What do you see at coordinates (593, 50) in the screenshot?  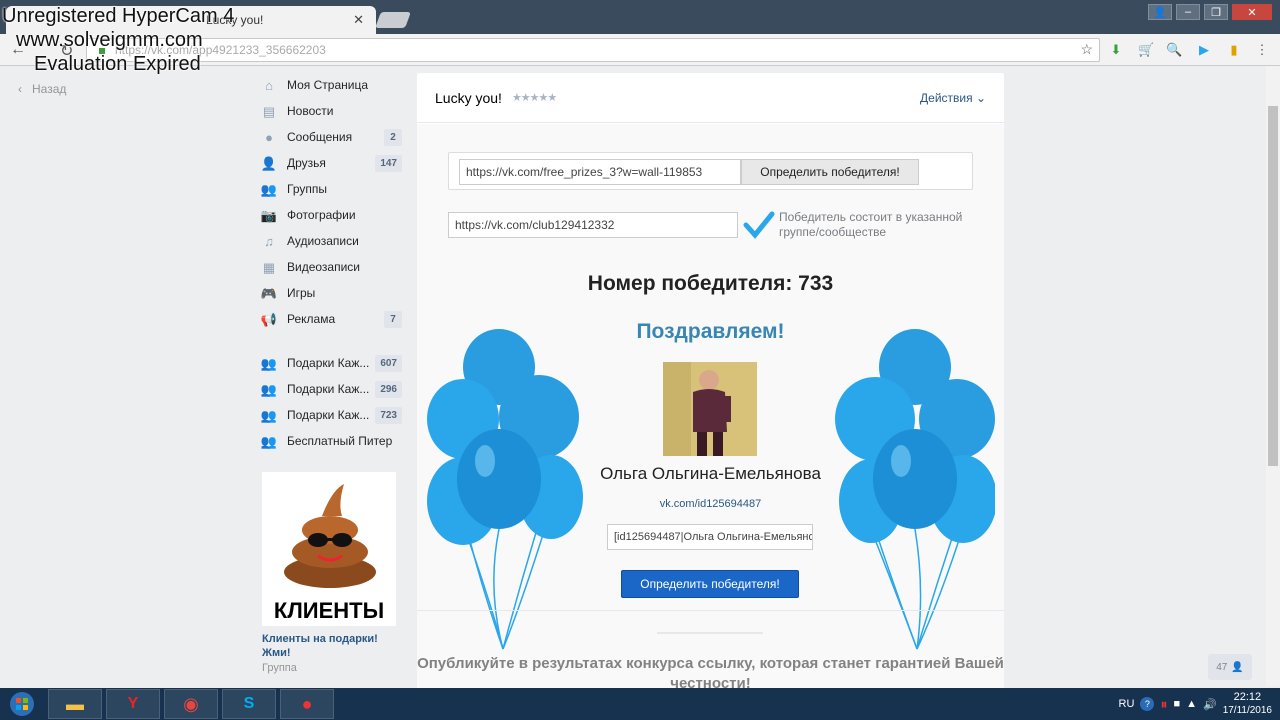 I see `address-bar: https://vk.com/app4921233_356662203 ☆` at bounding box center [593, 50].